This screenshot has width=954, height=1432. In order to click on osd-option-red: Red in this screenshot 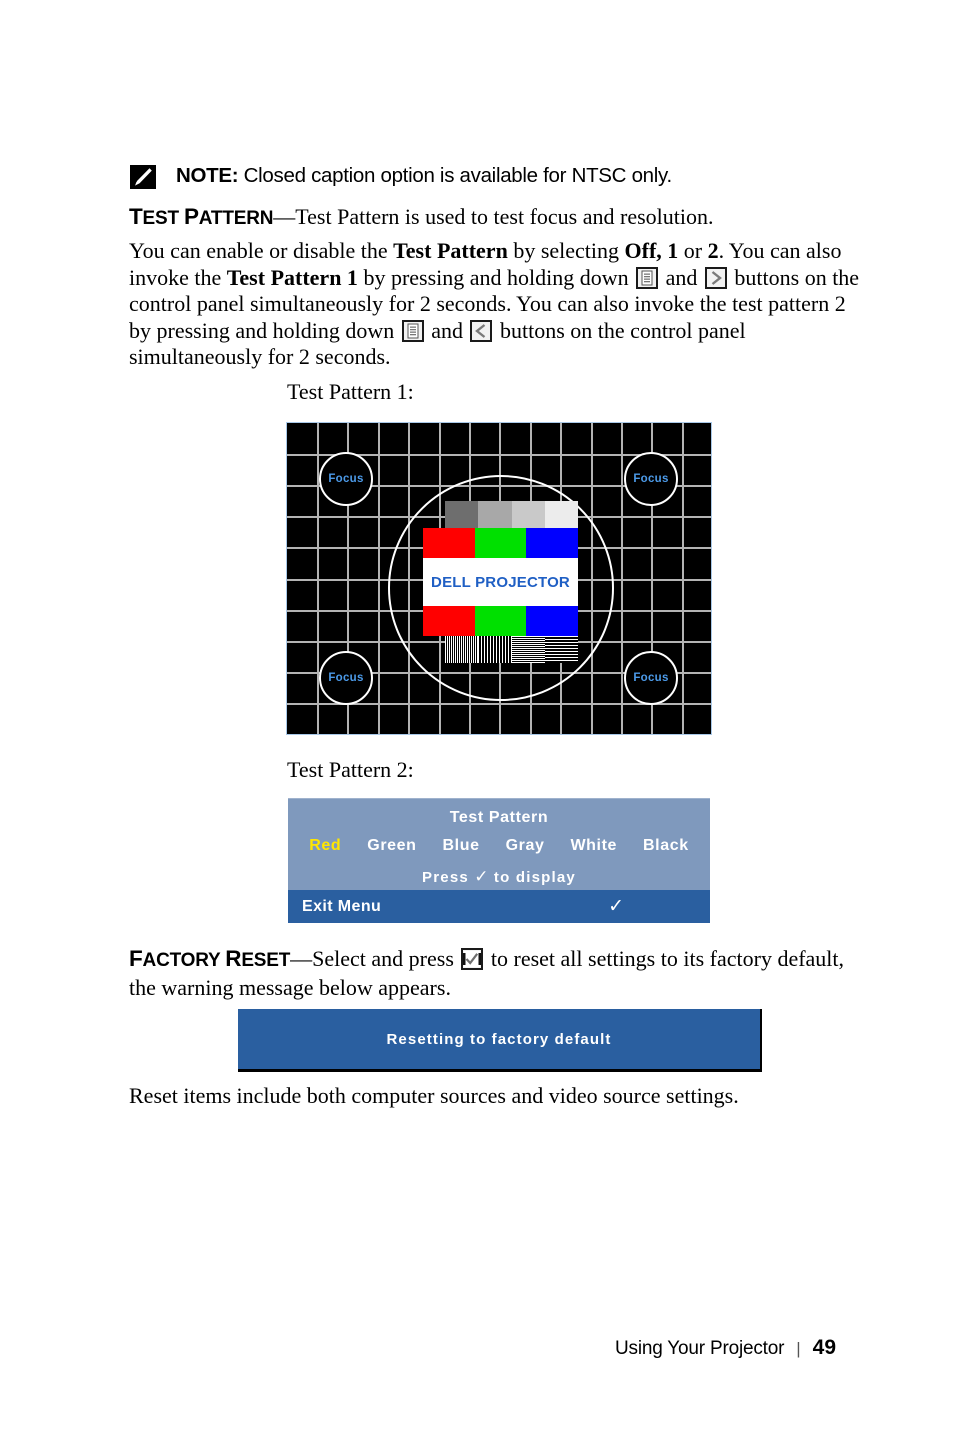, I will do `click(325, 846)`.